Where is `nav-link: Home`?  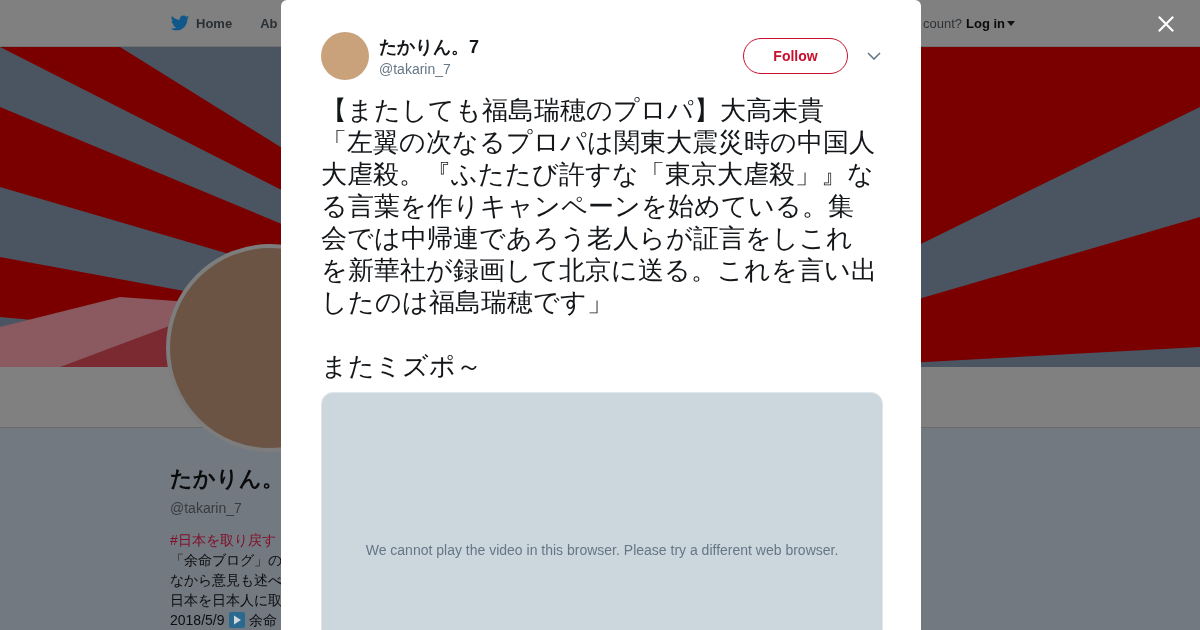
nav-link: Home is located at coordinates (201, 23).